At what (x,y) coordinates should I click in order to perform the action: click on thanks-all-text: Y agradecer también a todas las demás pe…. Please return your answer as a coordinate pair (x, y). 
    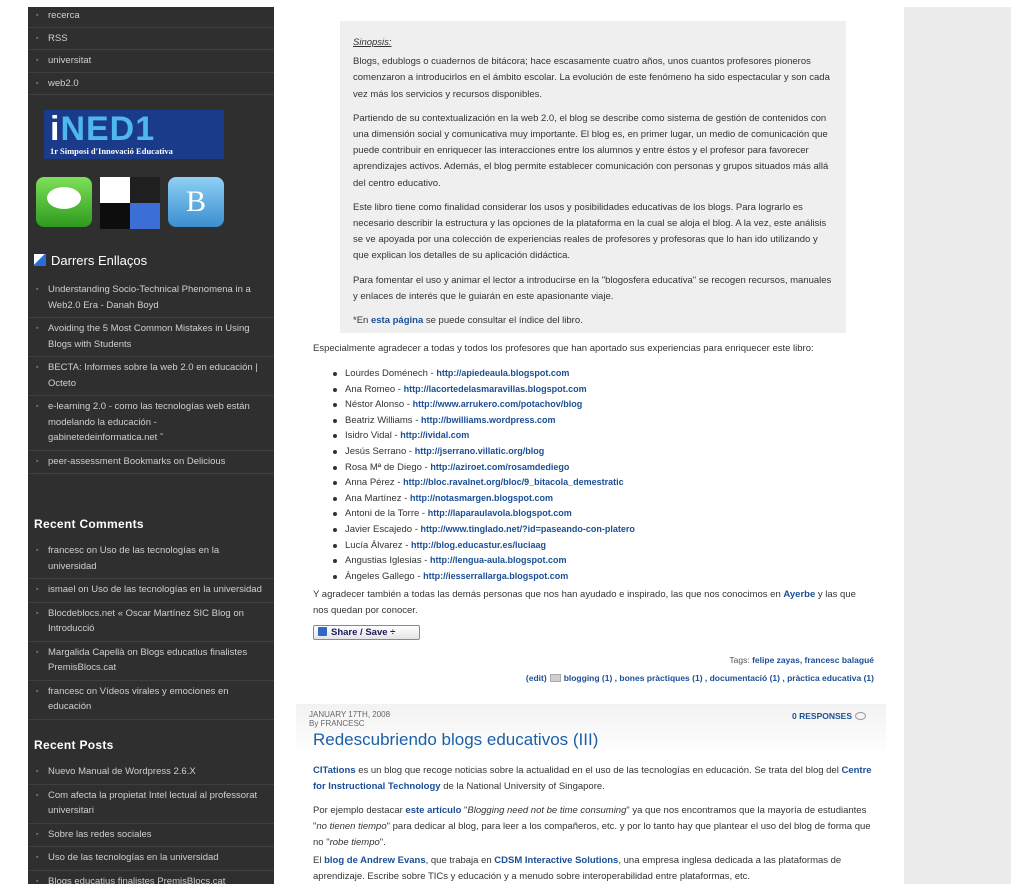
    Looking at the image, I should click on (584, 602).